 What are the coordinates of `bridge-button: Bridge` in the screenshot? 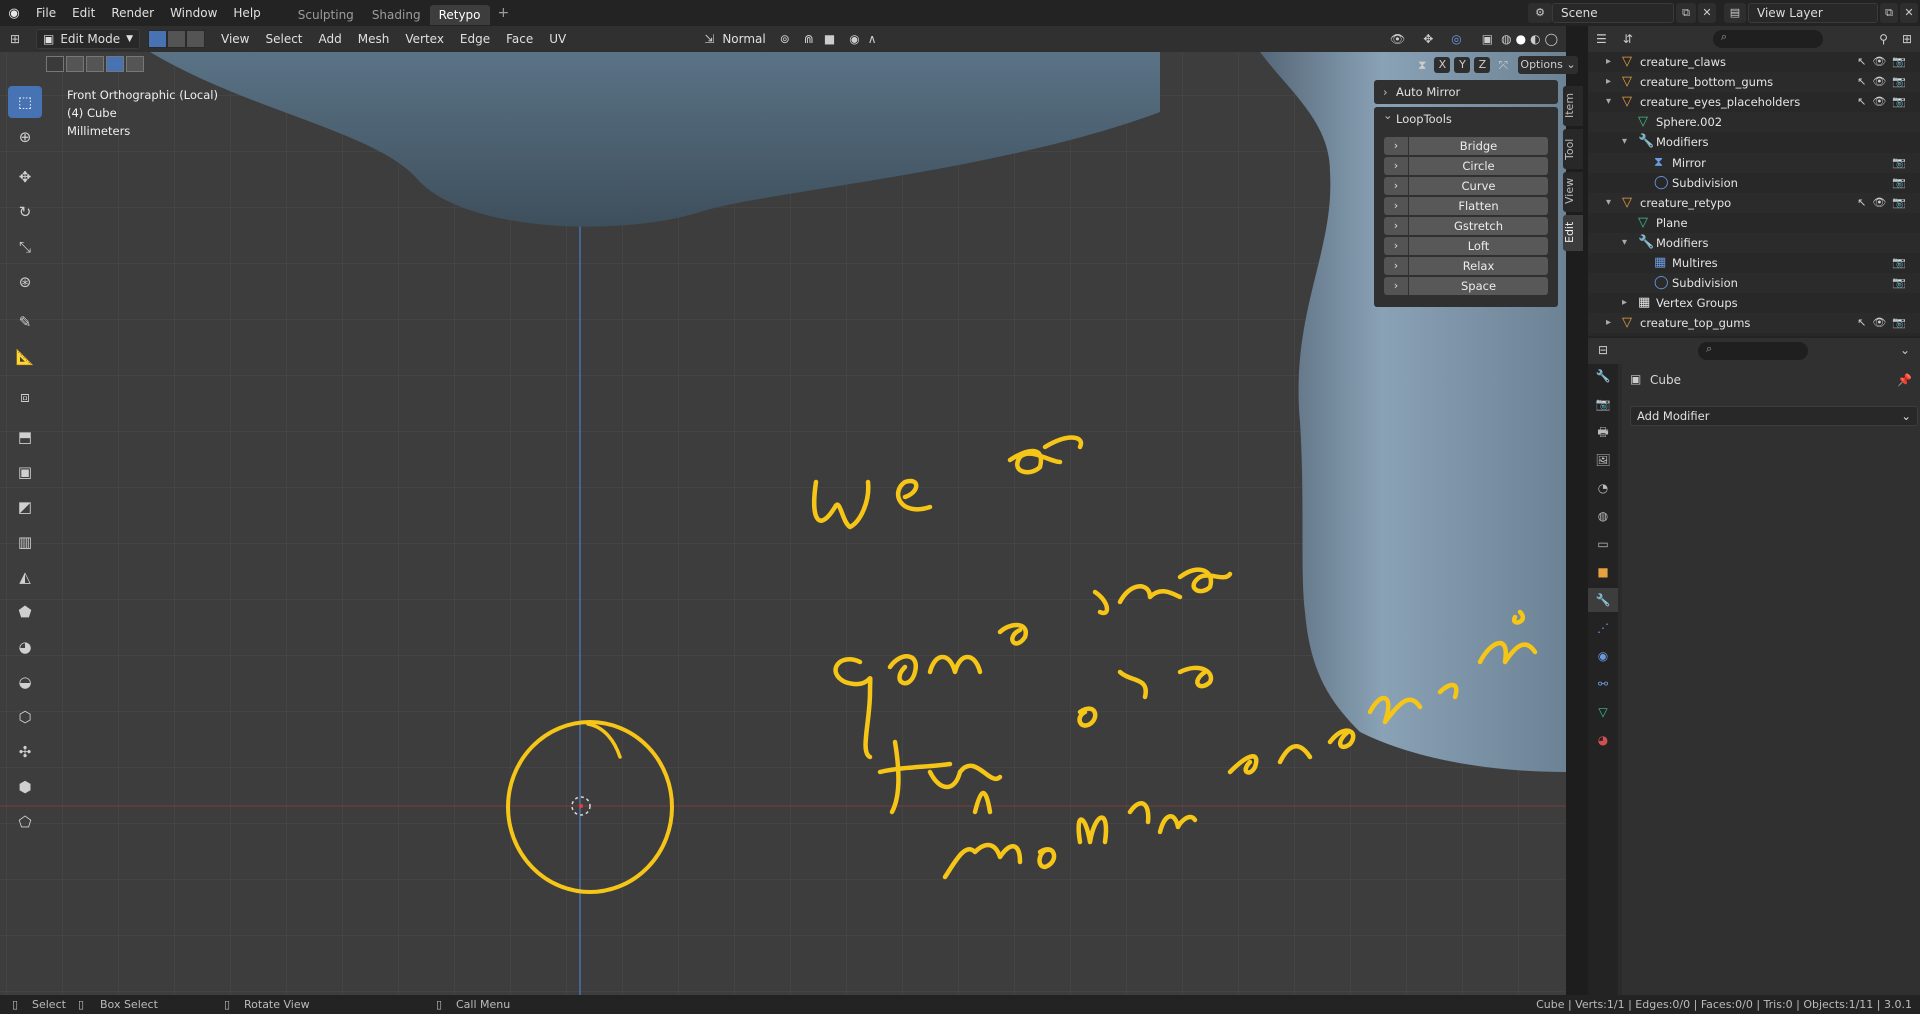 It's located at (1478, 146).